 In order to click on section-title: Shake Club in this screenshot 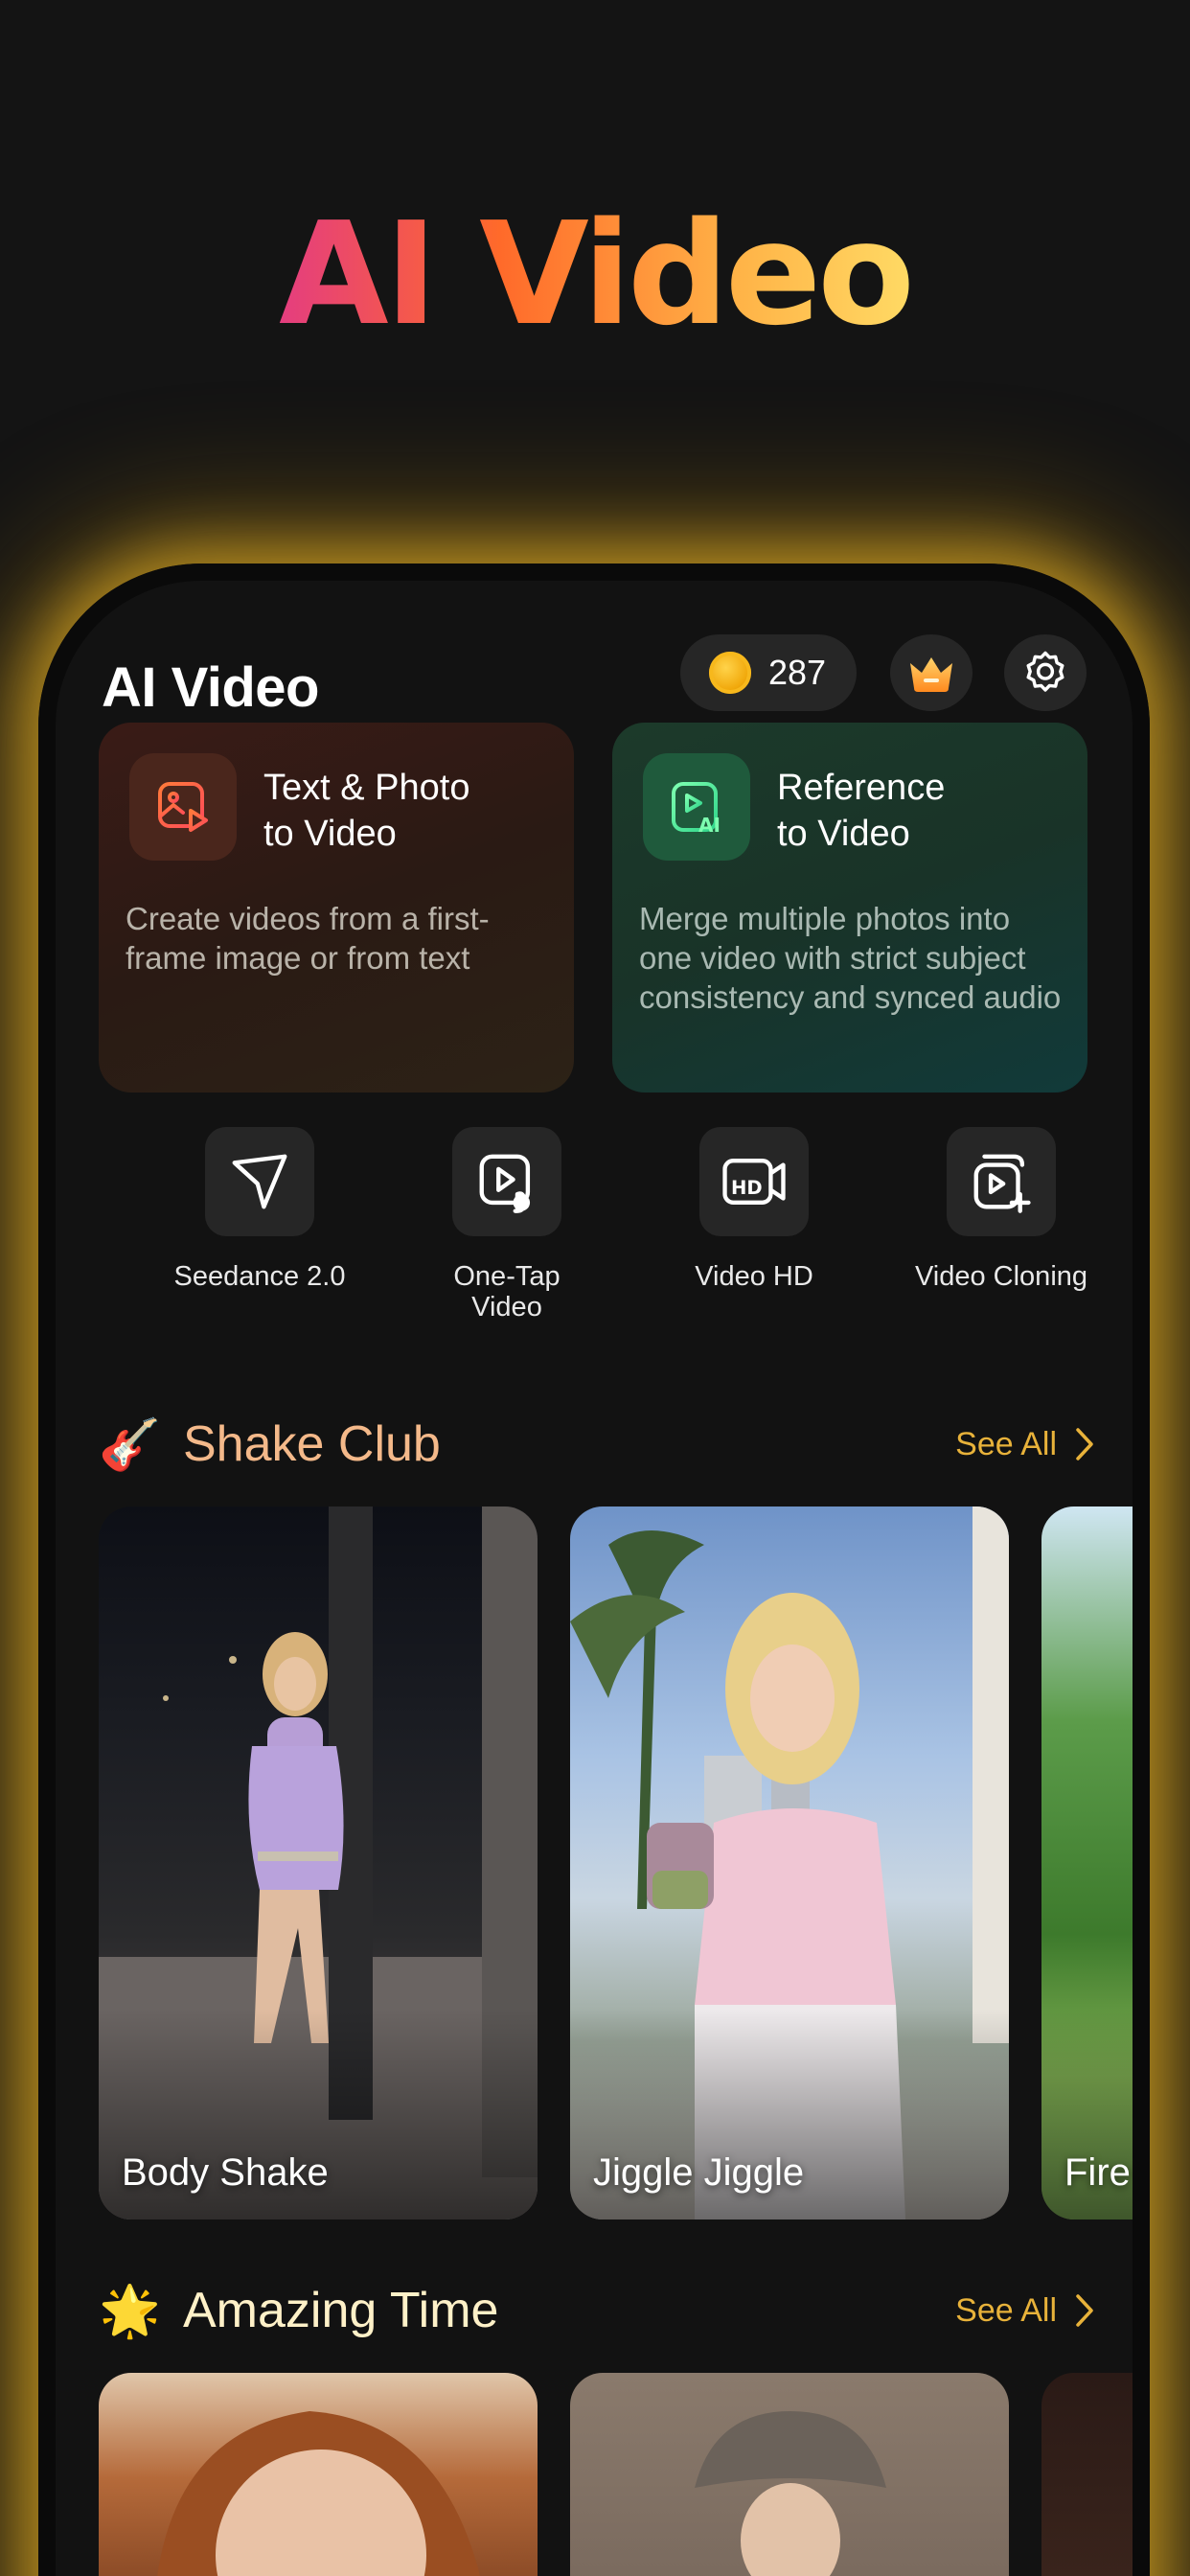, I will do `click(312, 1444)`.